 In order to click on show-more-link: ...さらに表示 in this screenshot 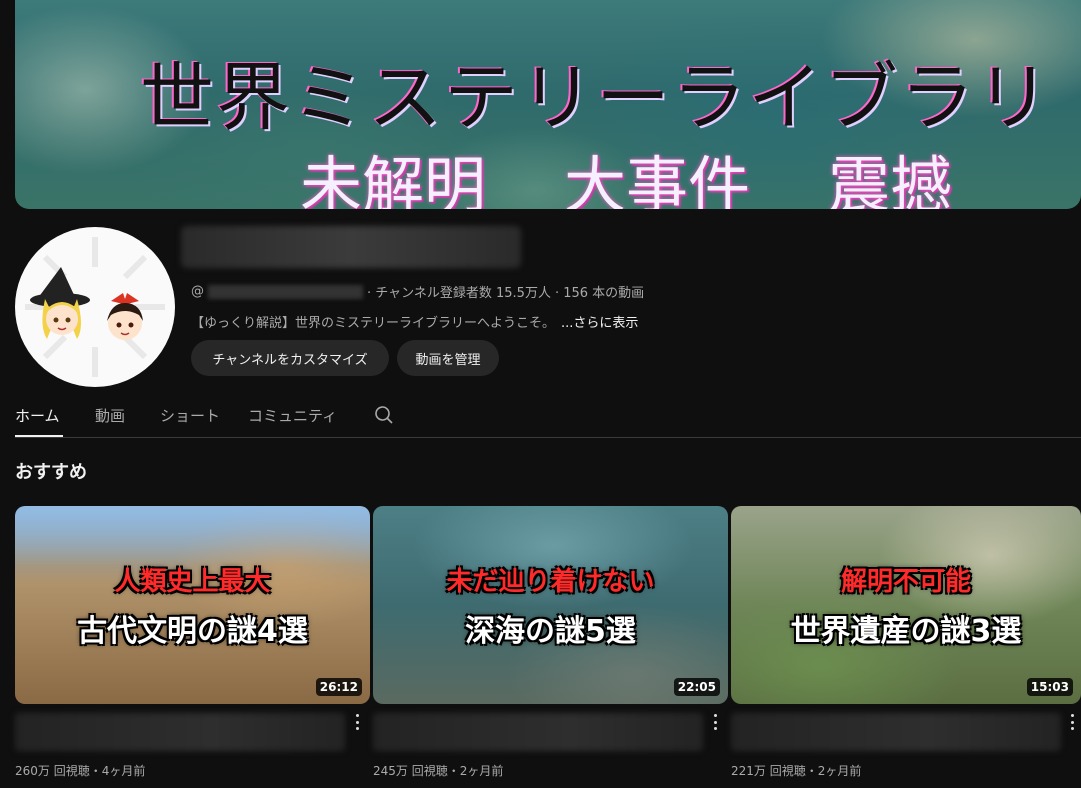, I will do `click(599, 323)`.